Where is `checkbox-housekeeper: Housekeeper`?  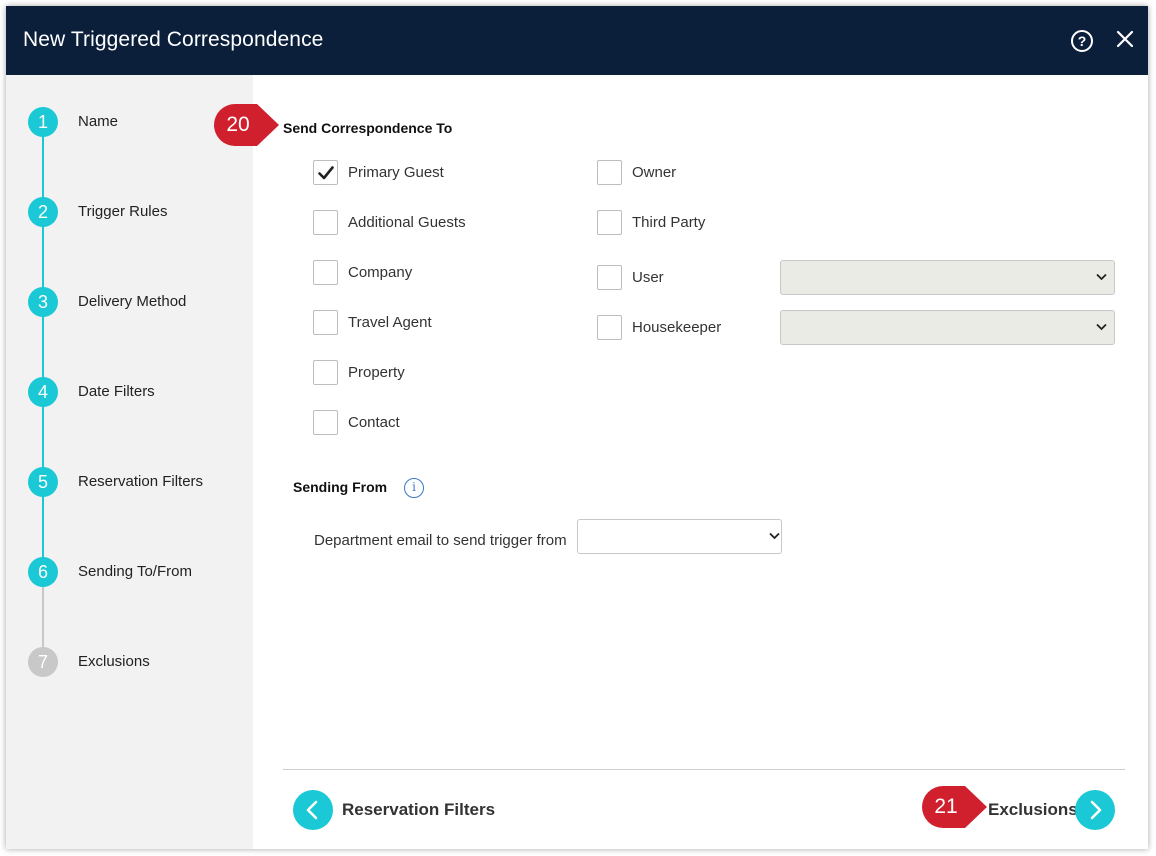
checkbox-housekeeper: Housekeeper is located at coordinates (677, 328).